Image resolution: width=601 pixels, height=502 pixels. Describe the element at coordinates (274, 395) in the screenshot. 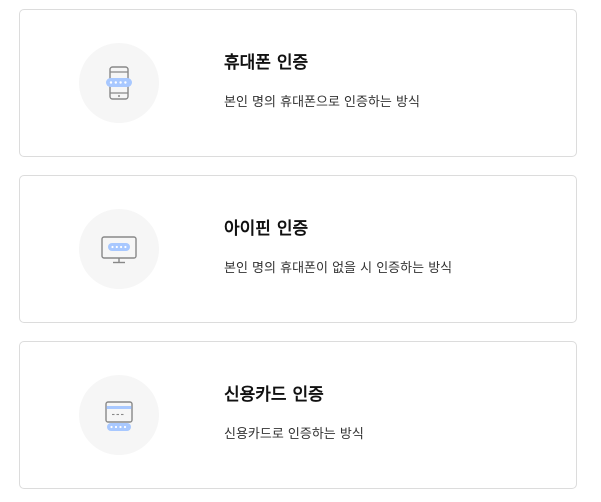

I see `auth-option-title: 신용카드 인증` at that location.